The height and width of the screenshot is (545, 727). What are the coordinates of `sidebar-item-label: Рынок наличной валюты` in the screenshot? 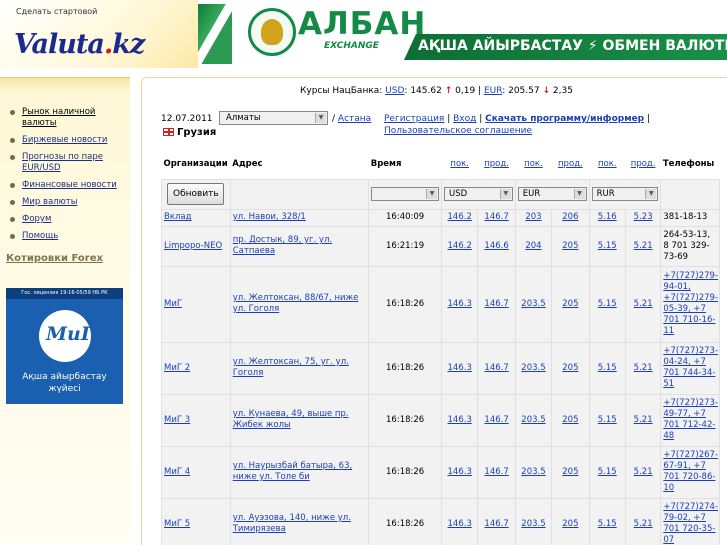 It's located at (58, 117).